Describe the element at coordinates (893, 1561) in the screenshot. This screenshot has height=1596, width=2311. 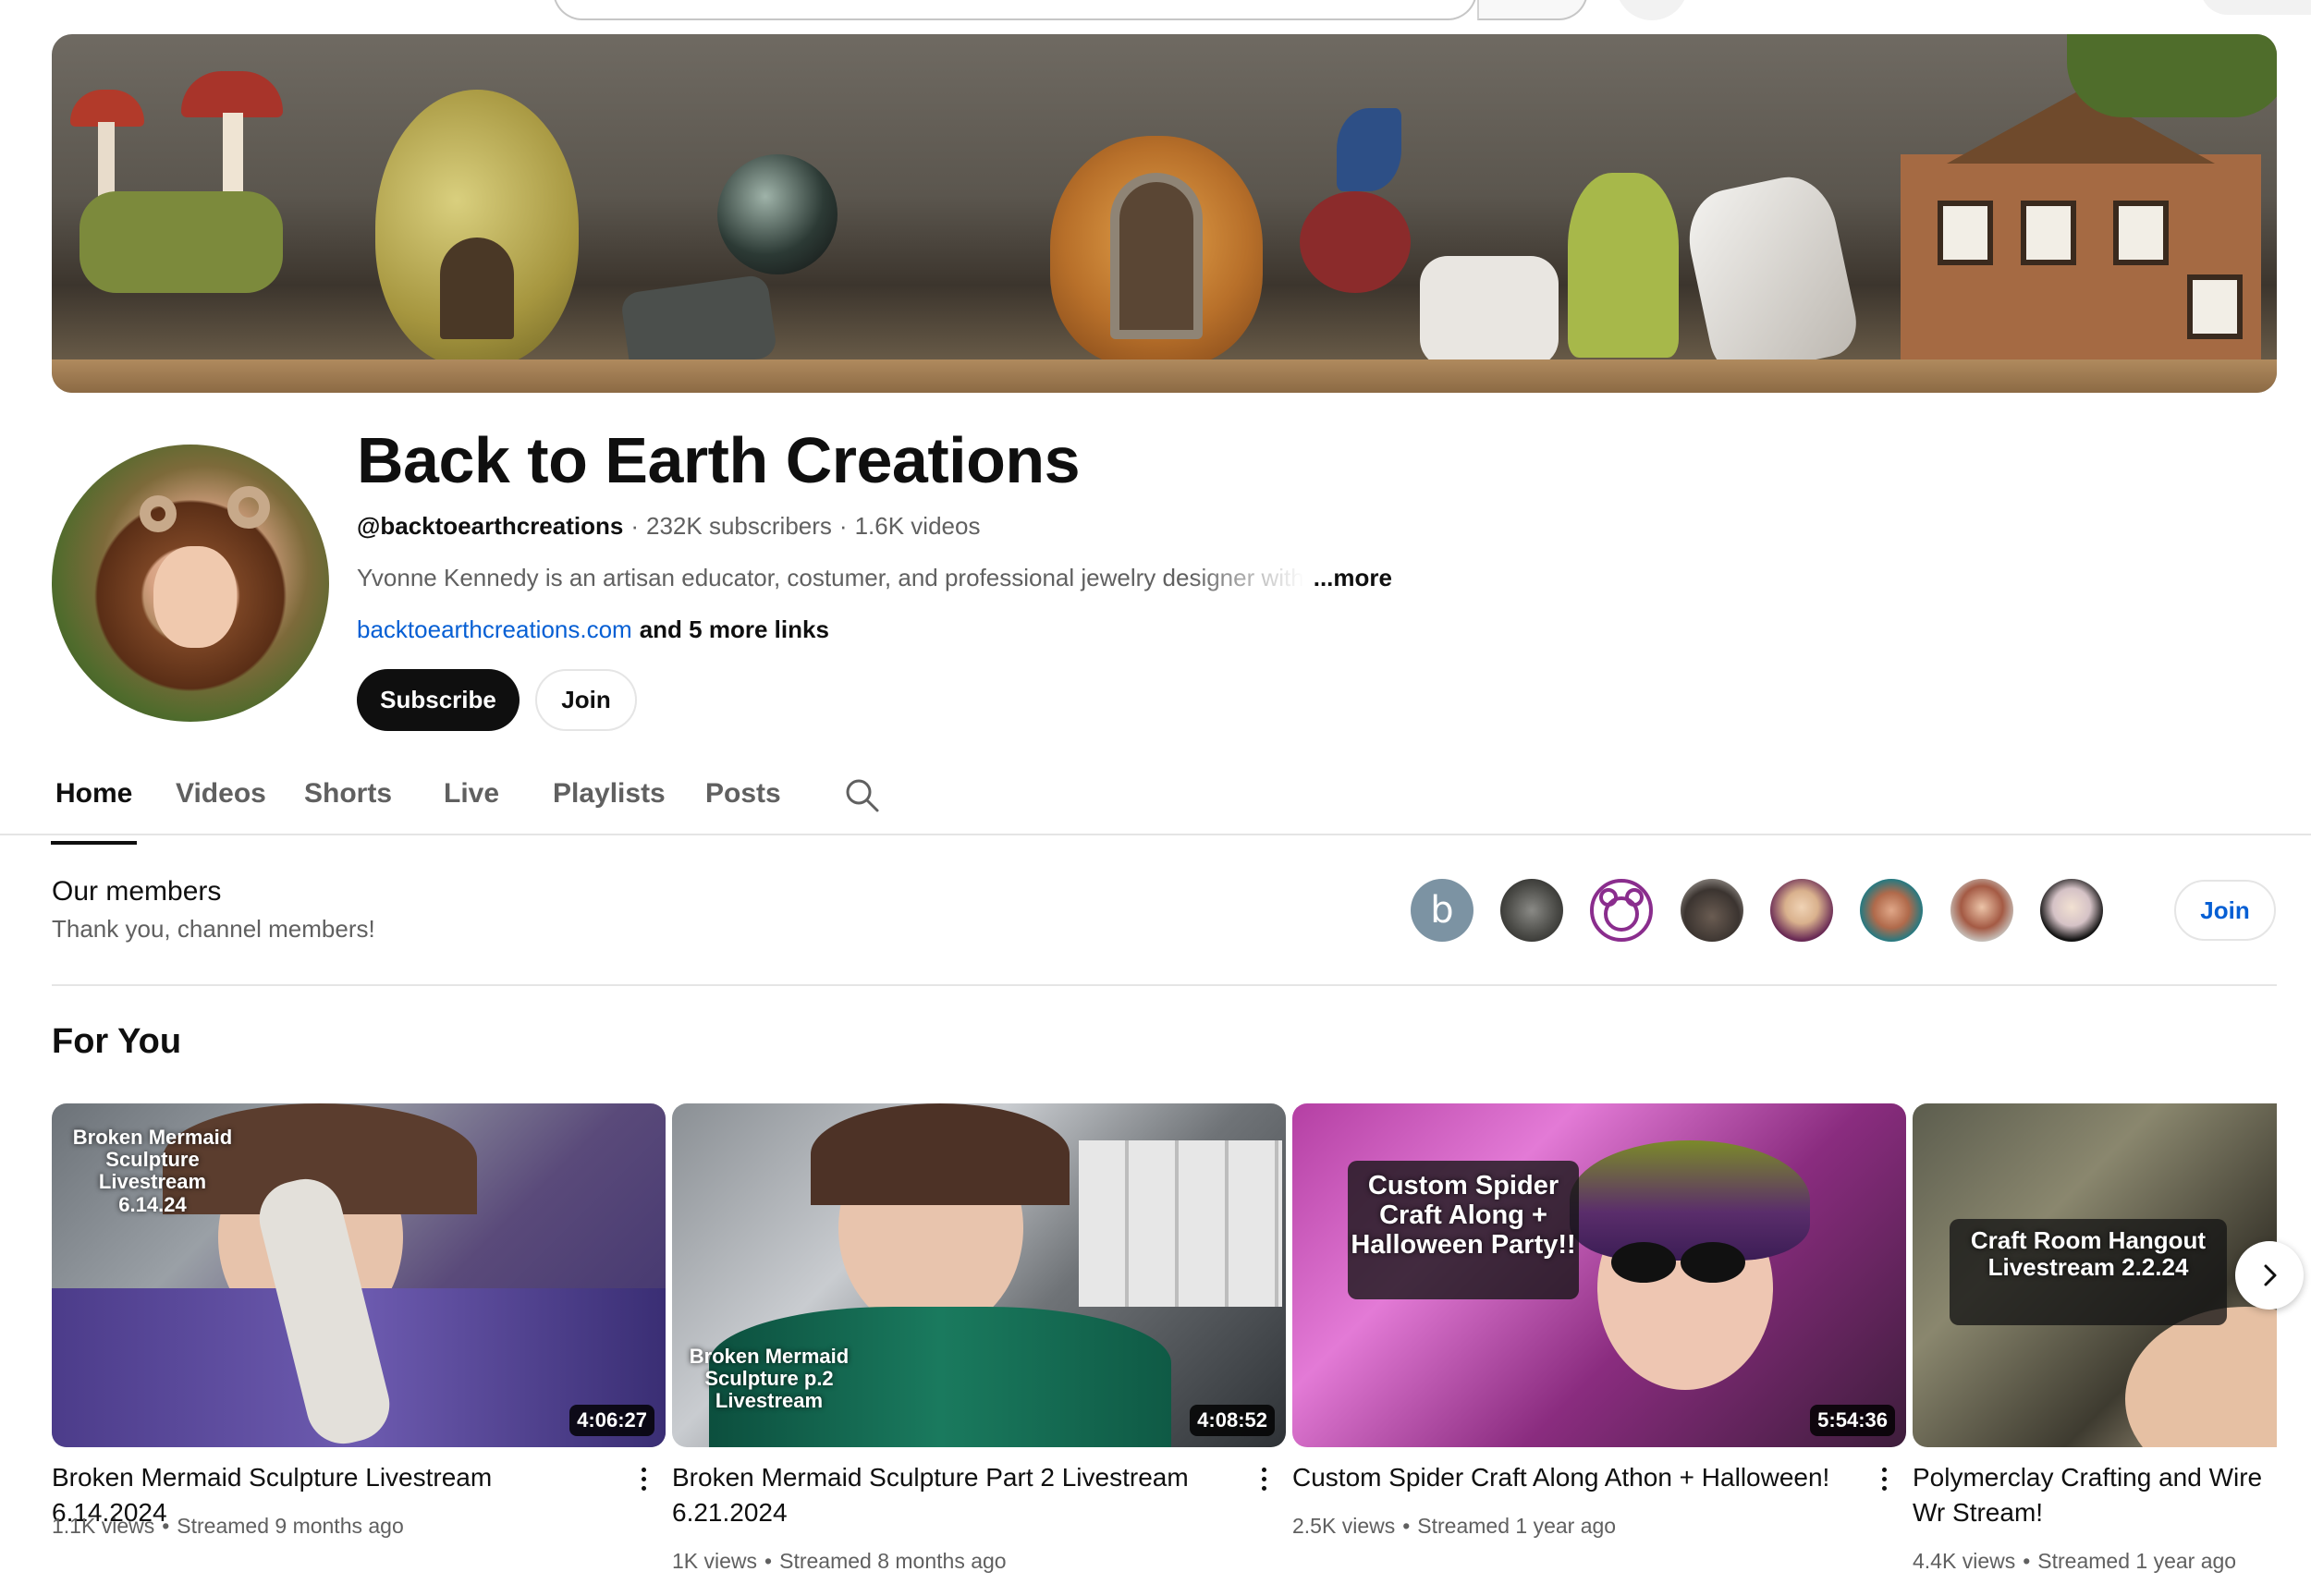
I see `stream-time: Streamed 8 months ago` at that location.